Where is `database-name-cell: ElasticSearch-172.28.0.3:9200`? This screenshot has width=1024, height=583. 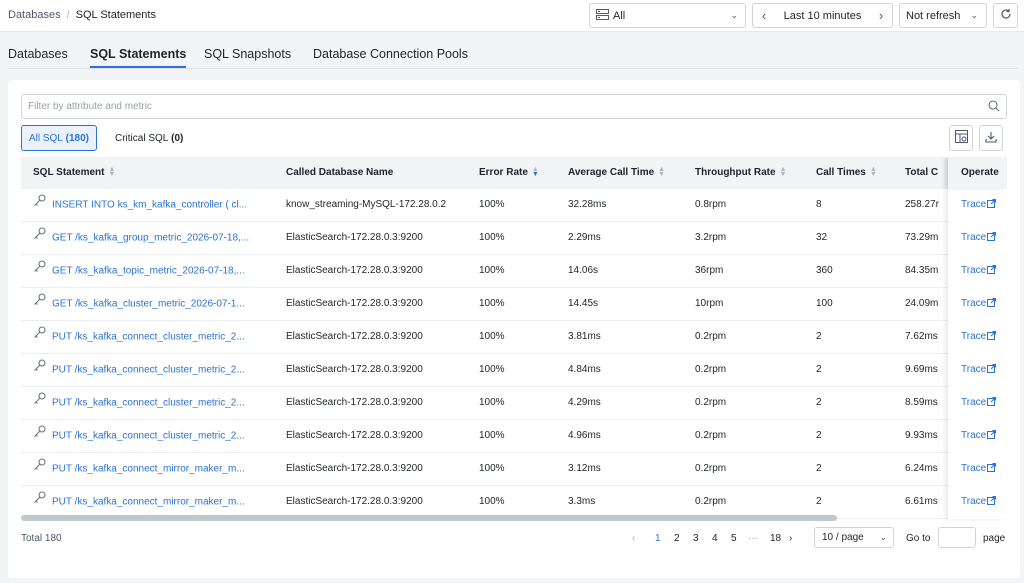
database-name-cell: ElasticSearch-172.28.0.3:9200 is located at coordinates (378, 271).